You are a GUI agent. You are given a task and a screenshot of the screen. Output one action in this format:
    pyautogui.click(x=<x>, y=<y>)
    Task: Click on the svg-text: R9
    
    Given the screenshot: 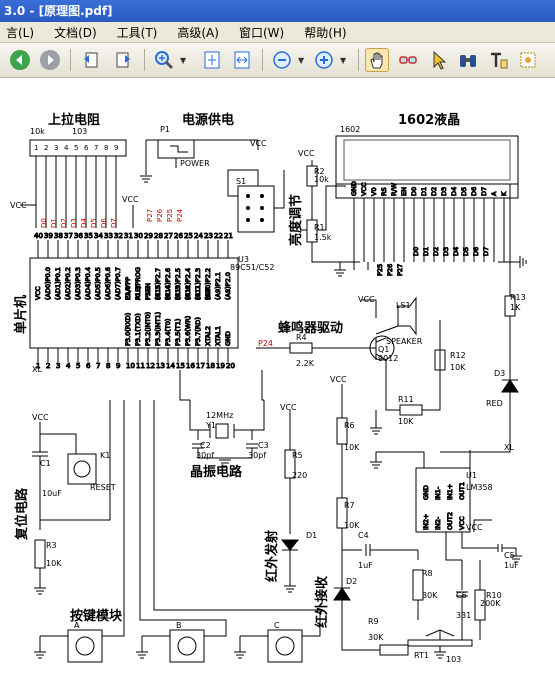 What is the action you would take?
    pyautogui.click(x=373, y=621)
    